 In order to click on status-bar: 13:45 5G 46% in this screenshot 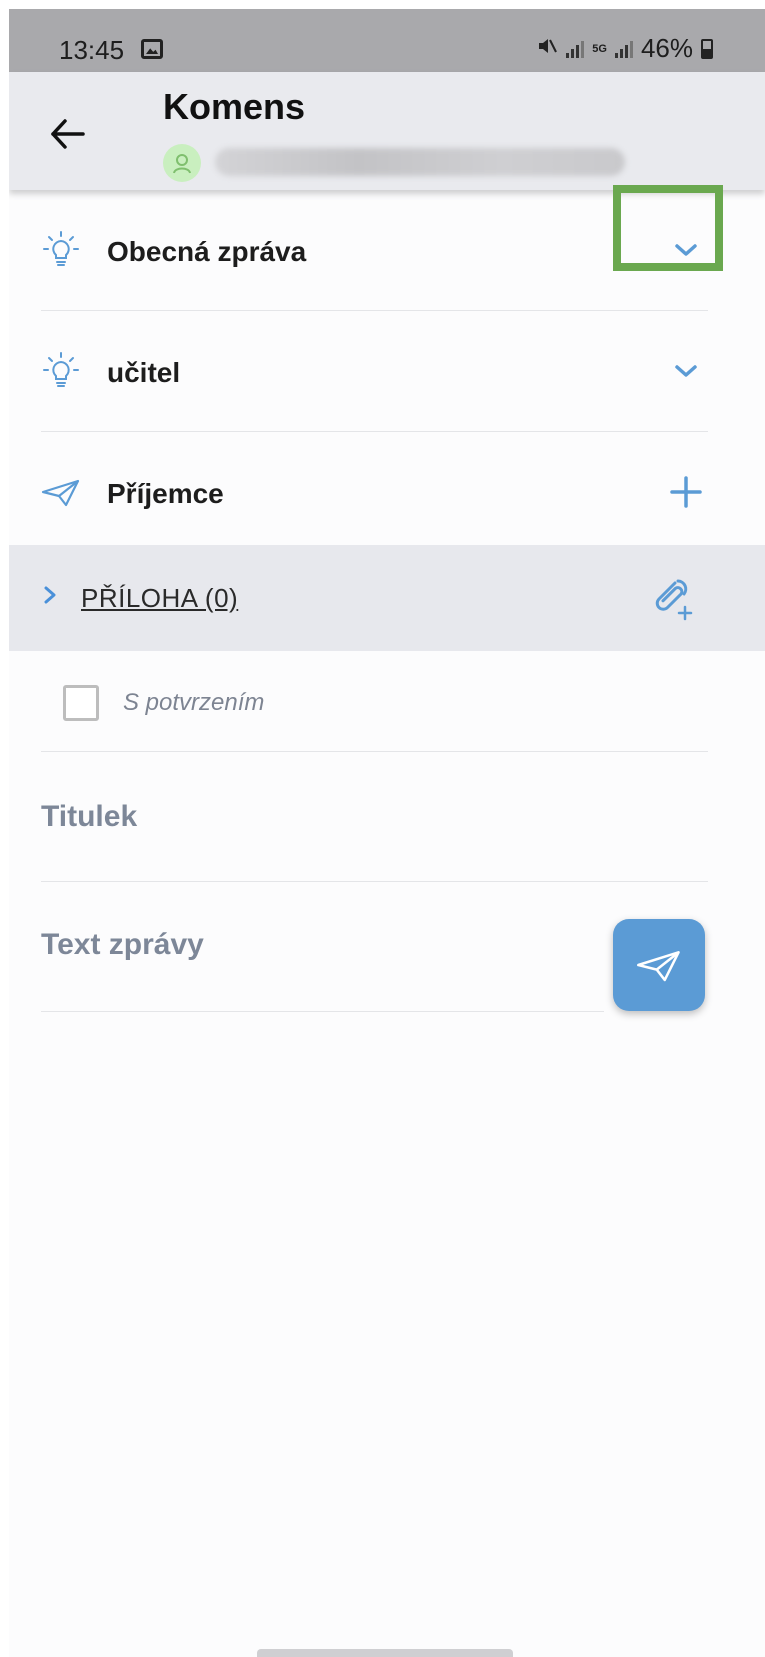, I will do `click(387, 40)`.